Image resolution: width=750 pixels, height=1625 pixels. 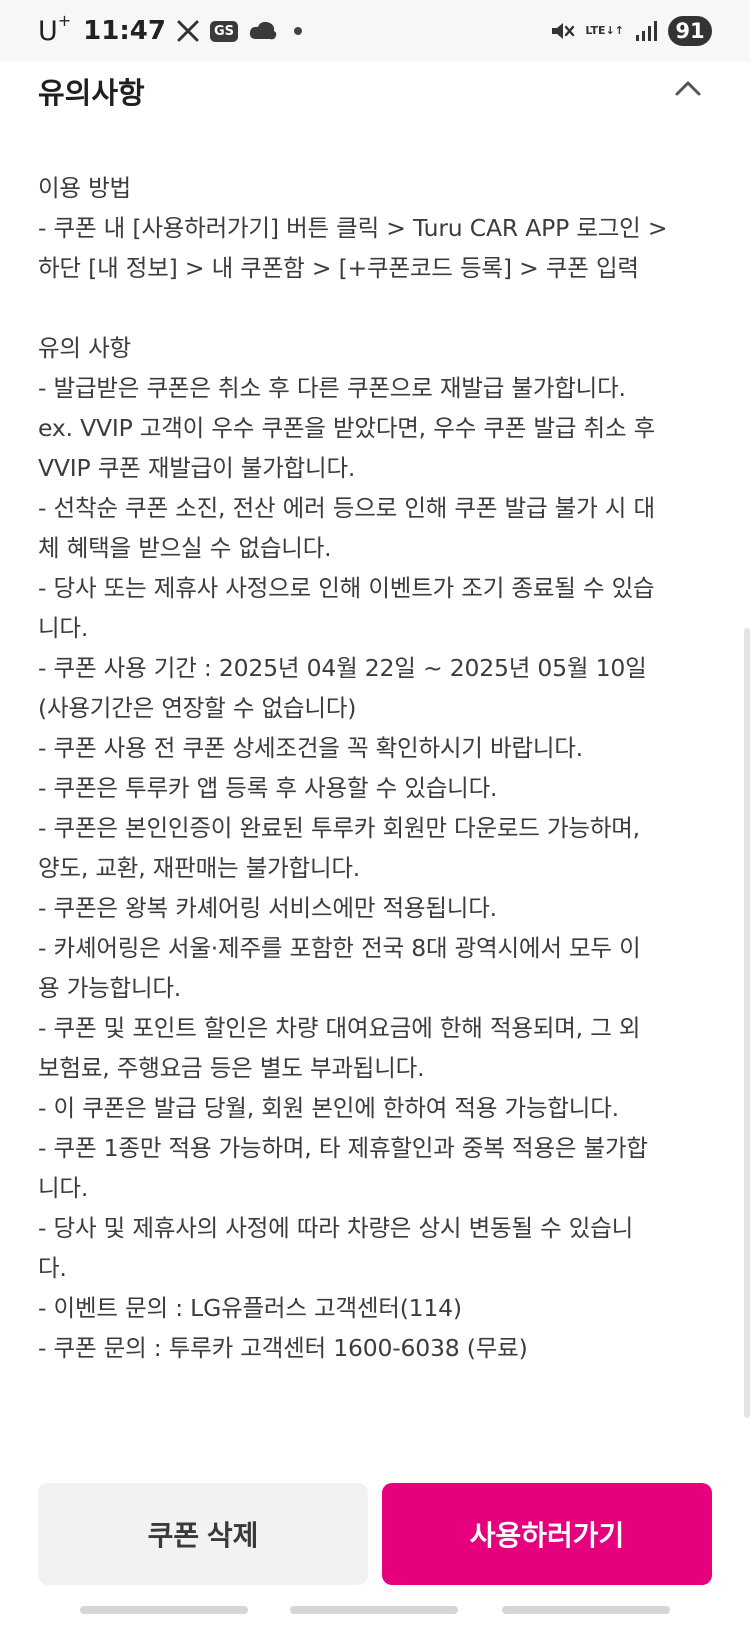 I want to click on notice-line: - 쿠폰 및 포인트 할인은 차량 대여요금에 한해 적용되며, 그 외, so click(x=339, y=1028).